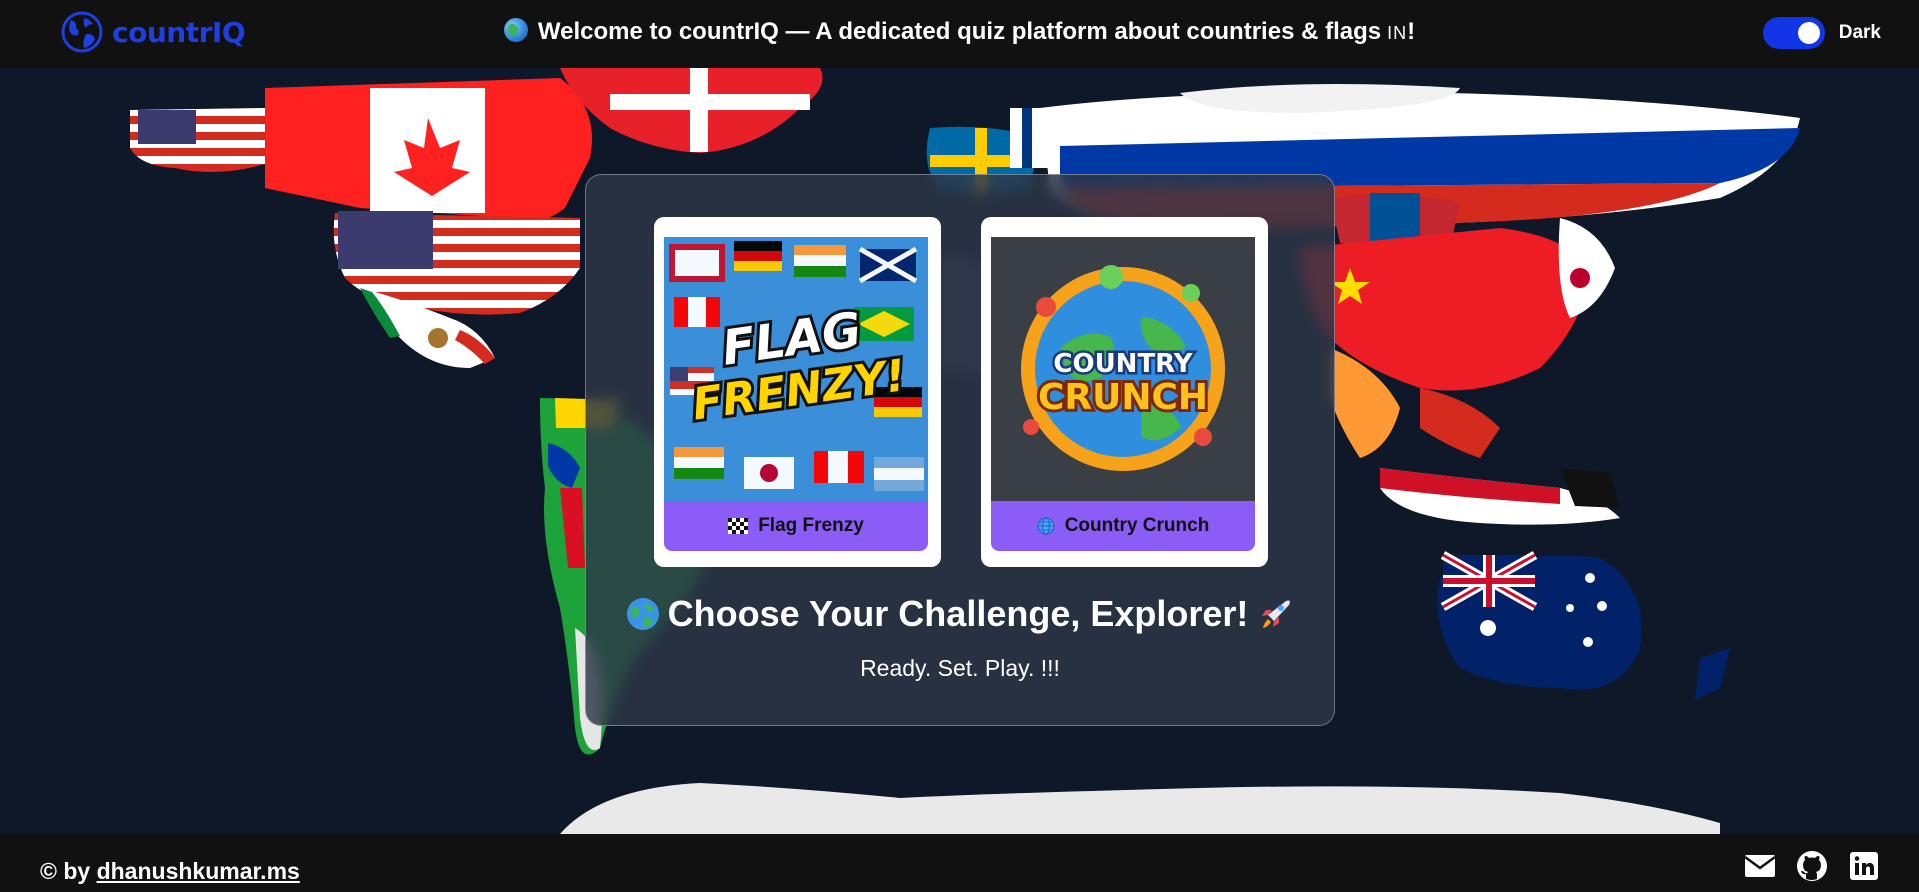 The width and height of the screenshot is (1919, 892). I want to click on flag-frenzy-card: FLAG FRENZY! Flag Frenzy, so click(797, 392).